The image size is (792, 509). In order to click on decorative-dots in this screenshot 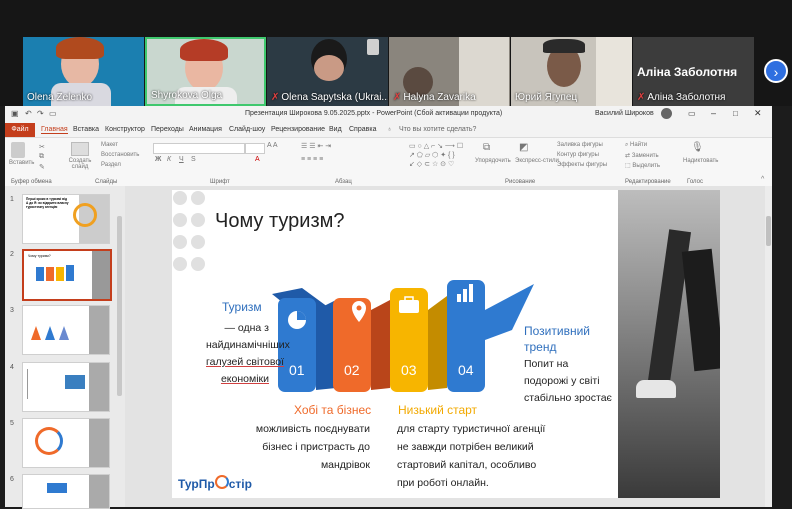, I will do `click(189, 231)`.